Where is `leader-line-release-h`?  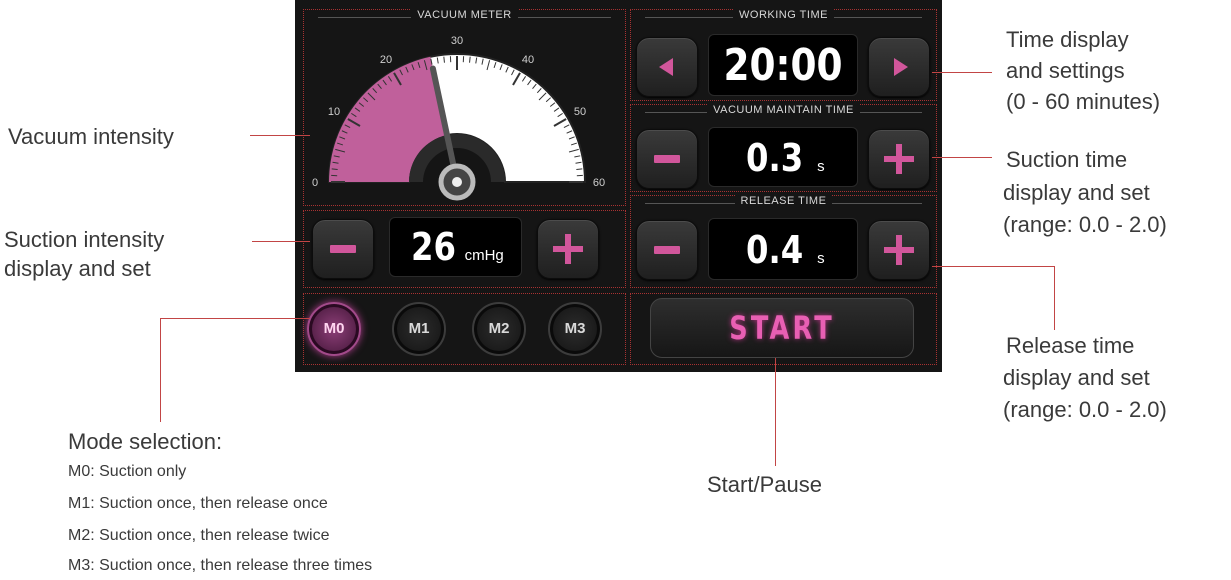 leader-line-release-h is located at coordinates (993, 266).